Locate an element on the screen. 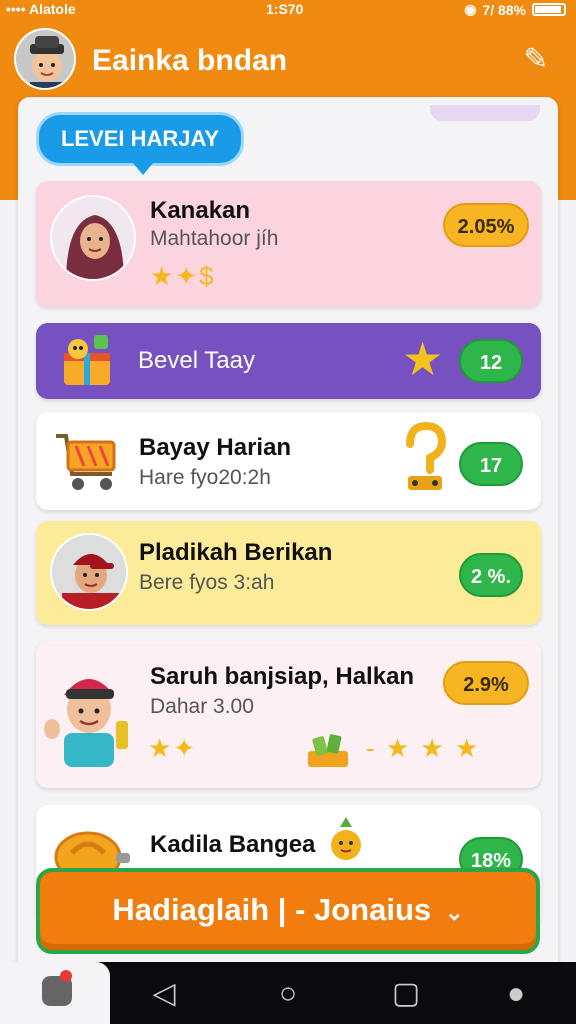  profile-avatar is located at coordinates (45, 59).